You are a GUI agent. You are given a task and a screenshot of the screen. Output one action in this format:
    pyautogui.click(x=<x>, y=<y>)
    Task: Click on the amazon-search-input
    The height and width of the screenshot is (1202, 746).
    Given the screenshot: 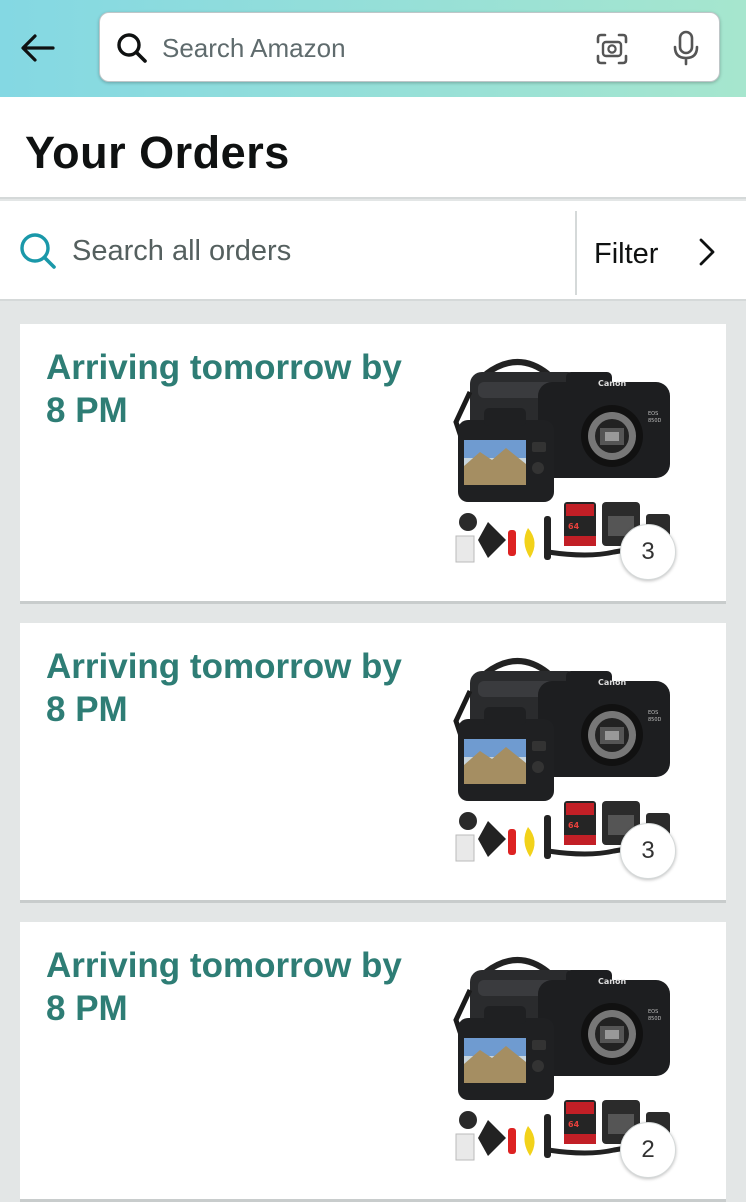 What is the action you would take?
    pyautogui.click(x=372, y=48)
    